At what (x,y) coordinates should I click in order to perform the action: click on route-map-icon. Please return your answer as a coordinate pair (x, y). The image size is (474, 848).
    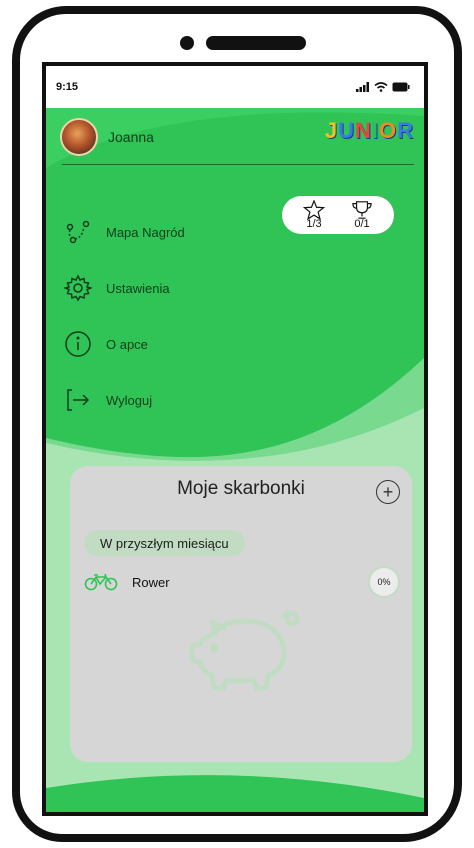
    Looking at the image, I should click on (78, 232).